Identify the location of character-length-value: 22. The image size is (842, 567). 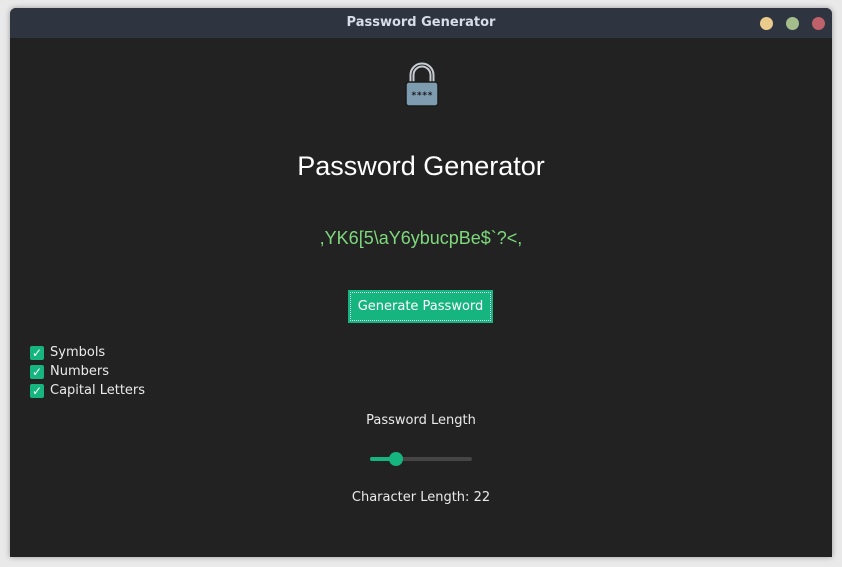
(482, 497).